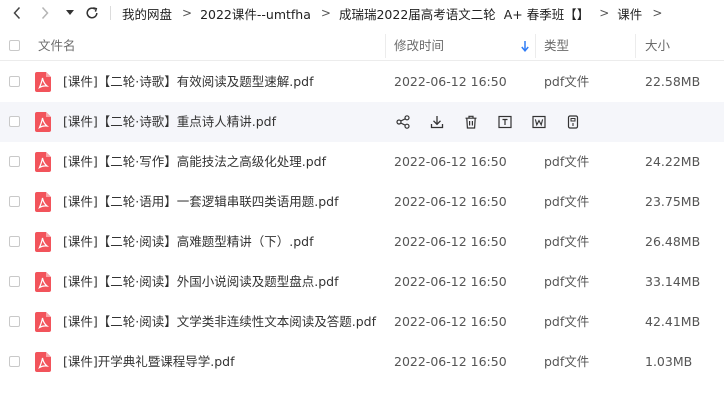  Describe the element at coordinates (110, 13) in the screenshot. I see `divider` at that location.